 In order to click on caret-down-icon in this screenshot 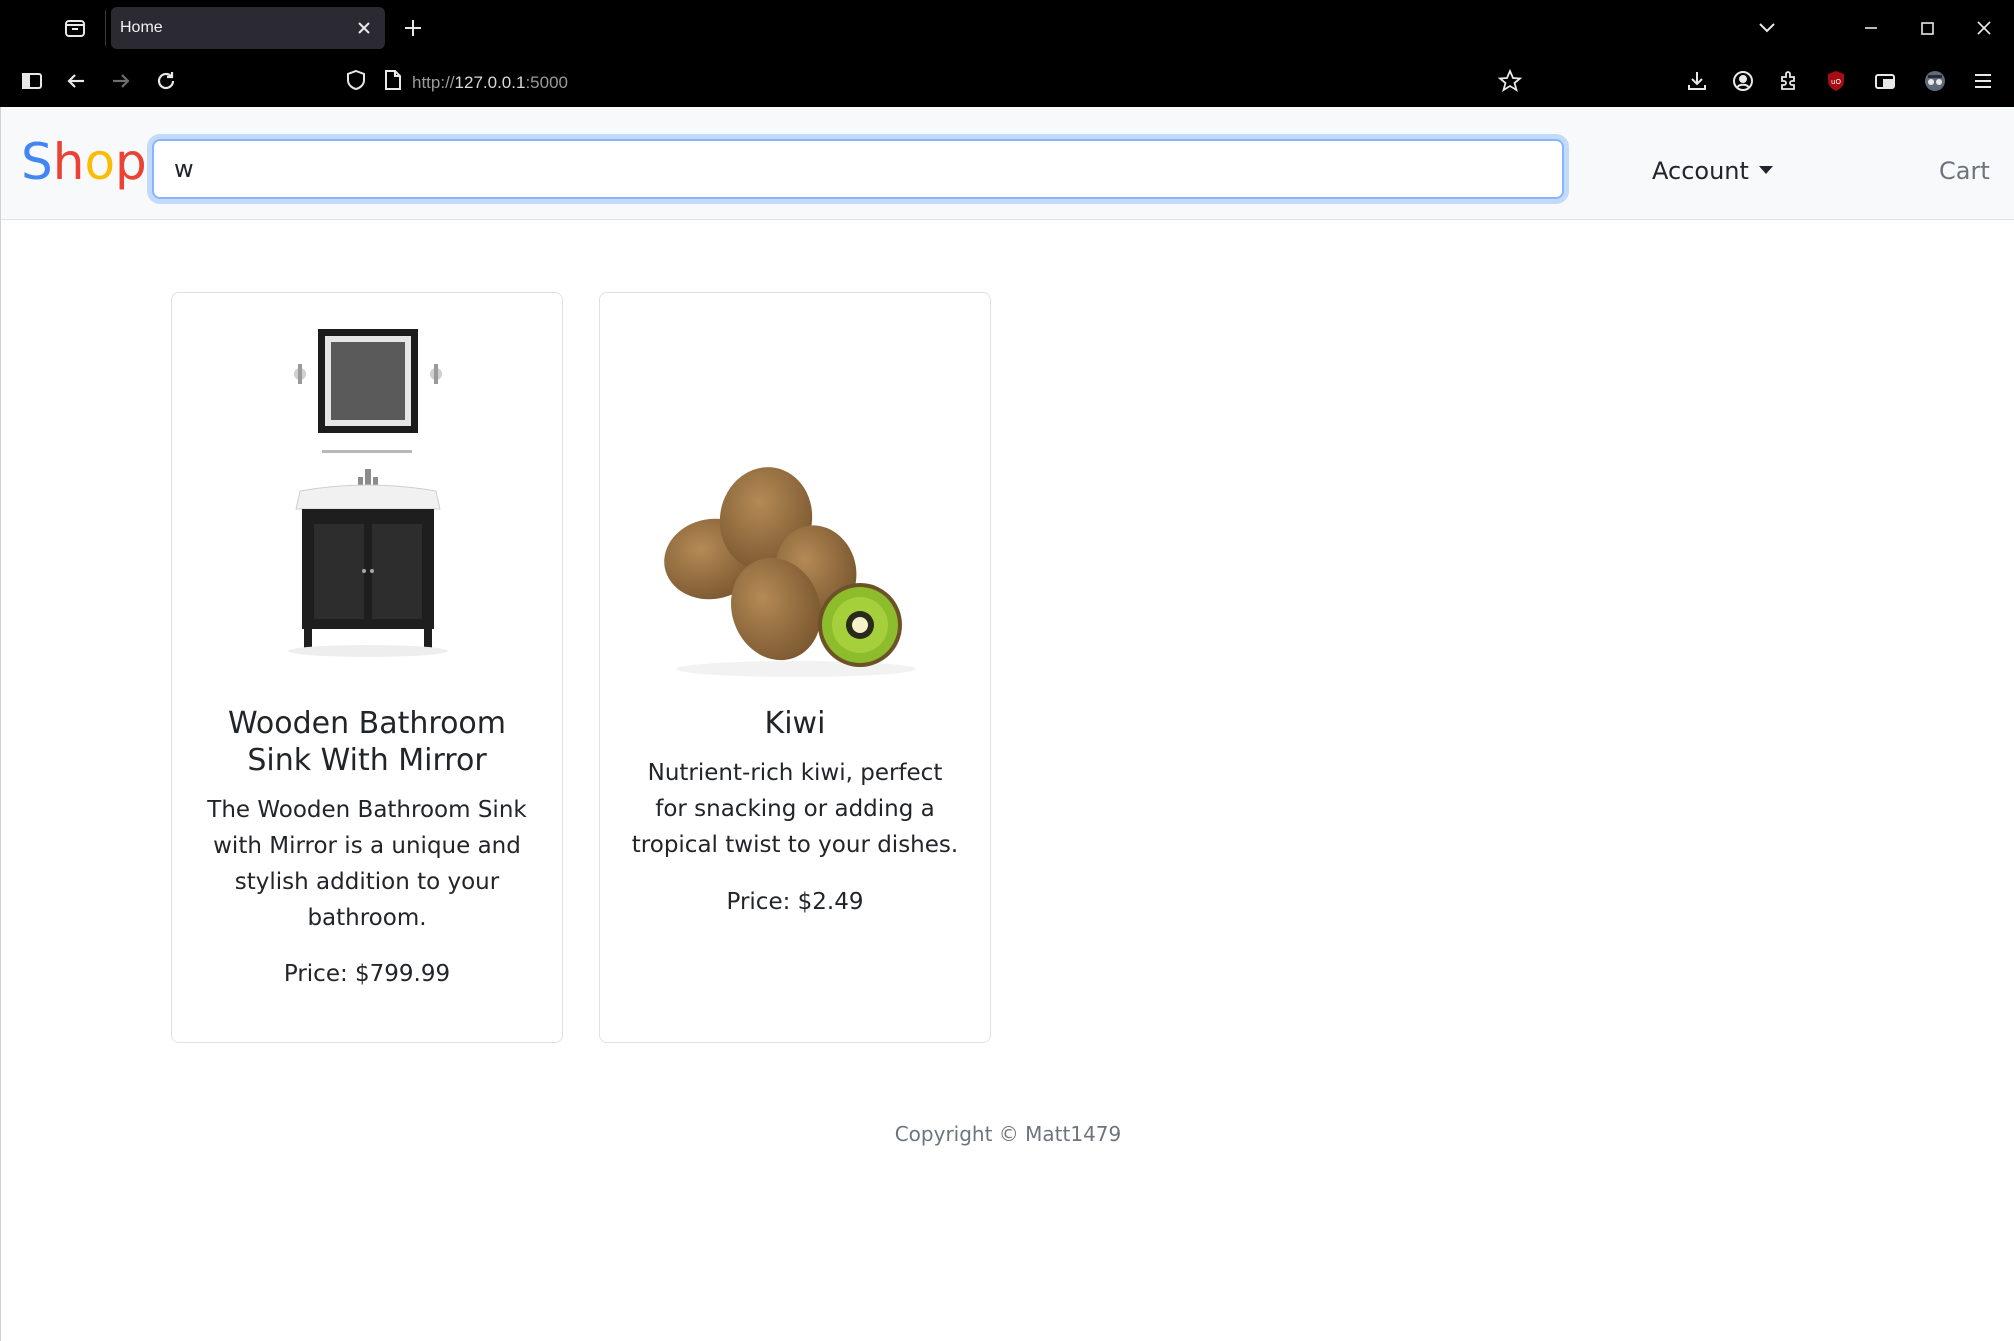, I will do `click(1765, 170)`.